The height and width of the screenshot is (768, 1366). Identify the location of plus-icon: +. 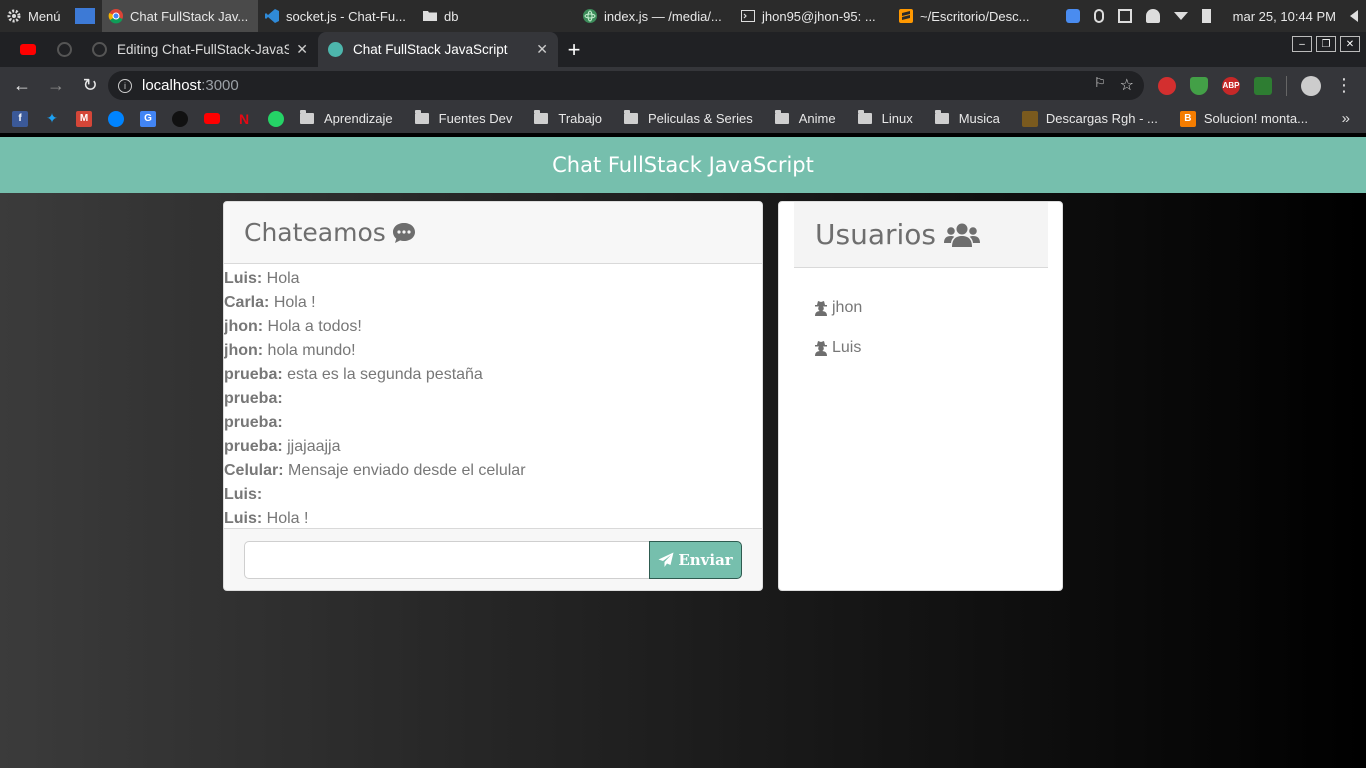
(574, 49).